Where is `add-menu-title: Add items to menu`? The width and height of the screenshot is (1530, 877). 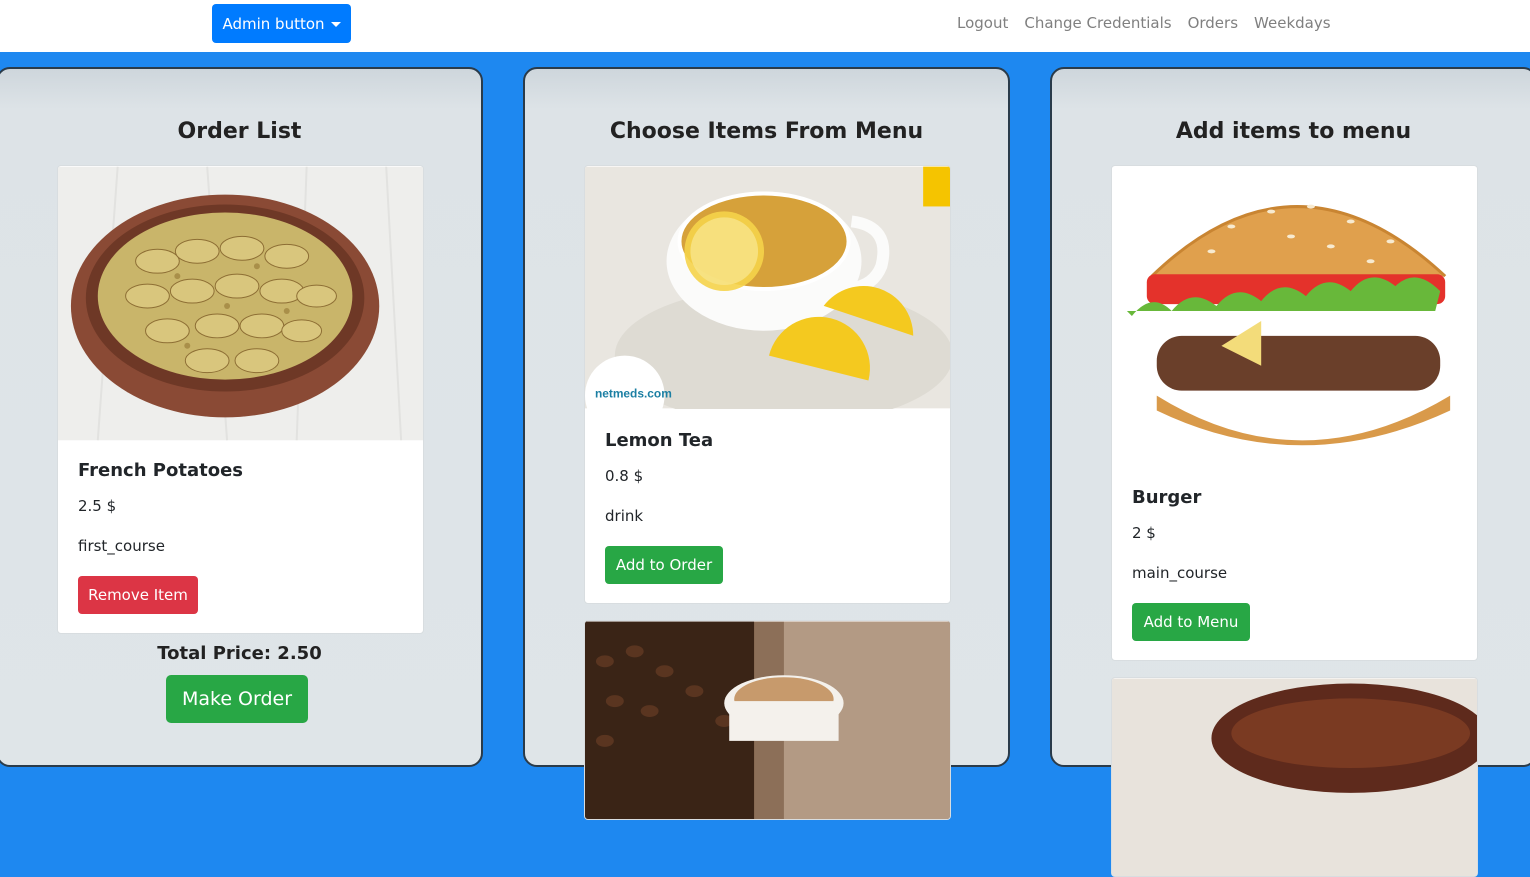
add-menu-title: Add items to menu is located at coordinates (1293, 131).